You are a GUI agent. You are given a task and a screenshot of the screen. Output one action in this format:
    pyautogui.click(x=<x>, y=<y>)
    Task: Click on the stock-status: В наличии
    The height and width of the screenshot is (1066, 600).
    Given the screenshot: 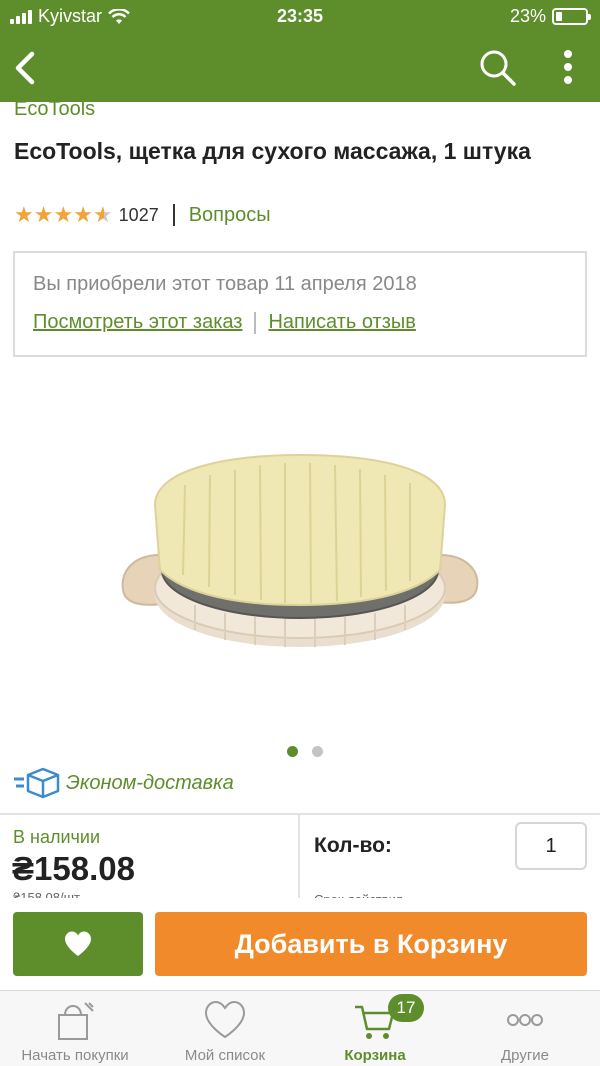 What is the action you would take?
    pyautogui.click(x=57, y=837)
    